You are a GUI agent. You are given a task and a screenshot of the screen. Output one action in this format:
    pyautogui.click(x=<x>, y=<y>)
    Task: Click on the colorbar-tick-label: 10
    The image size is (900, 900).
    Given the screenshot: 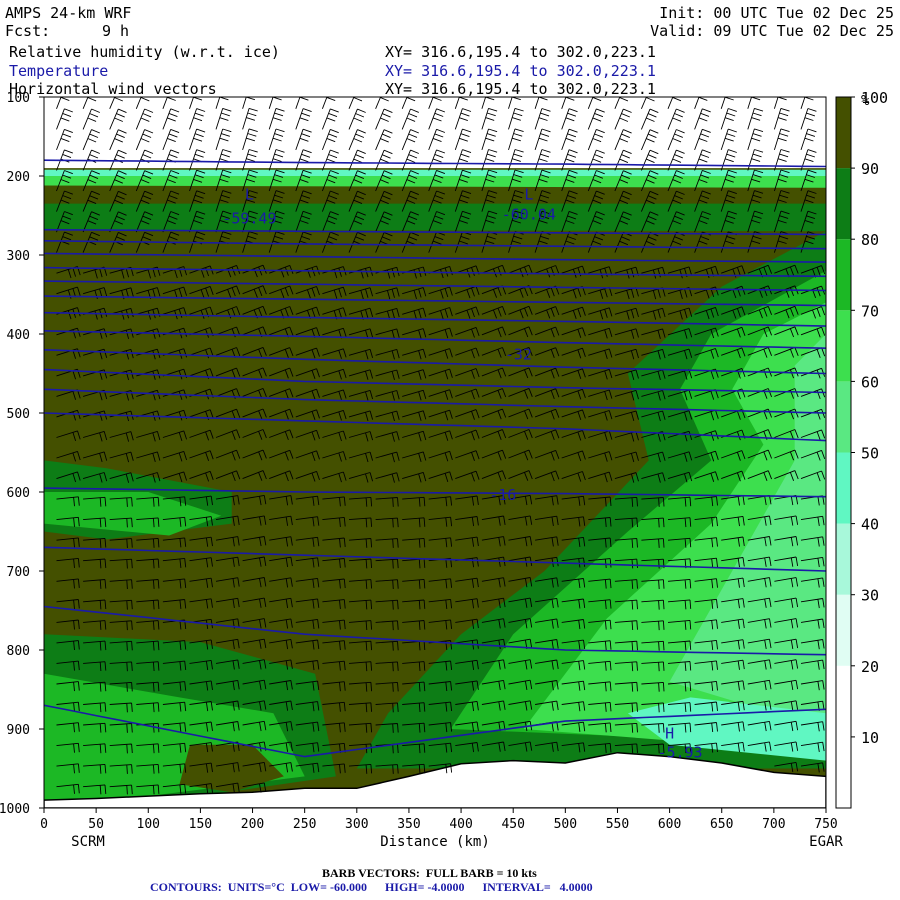 What is the action you would take?
    pyautogui.click(x=870, y=738)
    